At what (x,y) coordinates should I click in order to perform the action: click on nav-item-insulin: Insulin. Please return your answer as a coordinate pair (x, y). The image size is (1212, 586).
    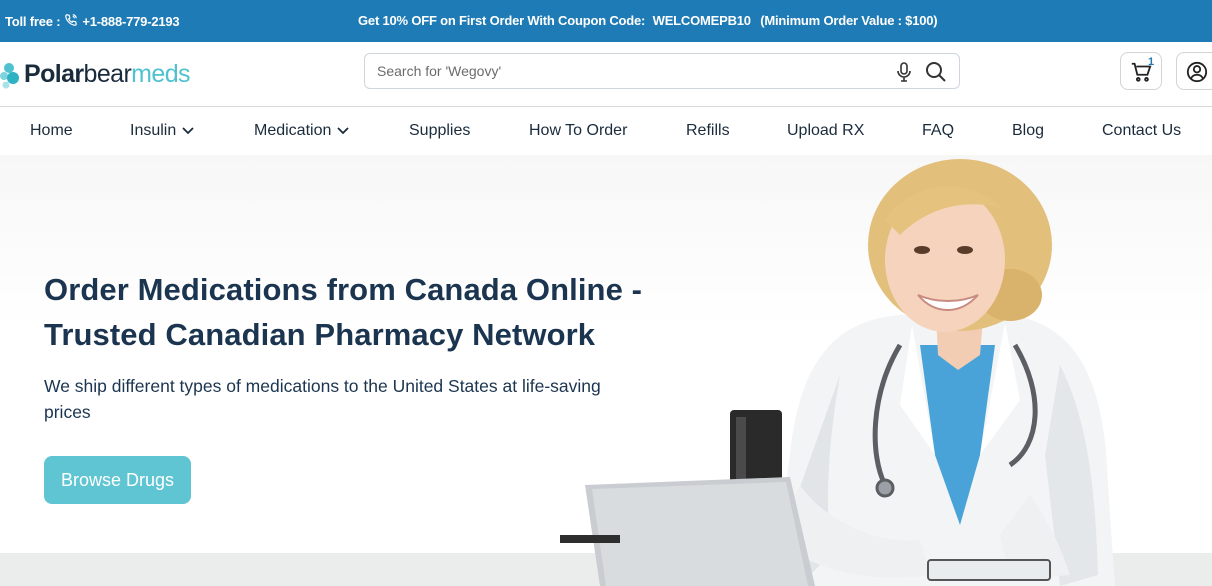
    Looking at the image, I should click on (162, 131).